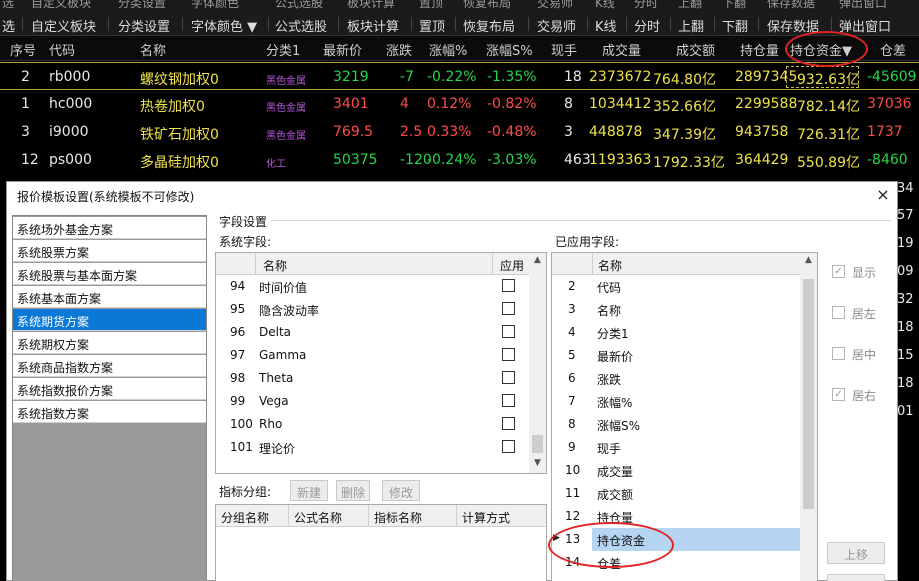 The width and height of the screenshot is (919, 581). Describe the element at coordinates (821, 49) in the screenshot. I see `col-header-oi-capital: 持仓资金▼` at that location.